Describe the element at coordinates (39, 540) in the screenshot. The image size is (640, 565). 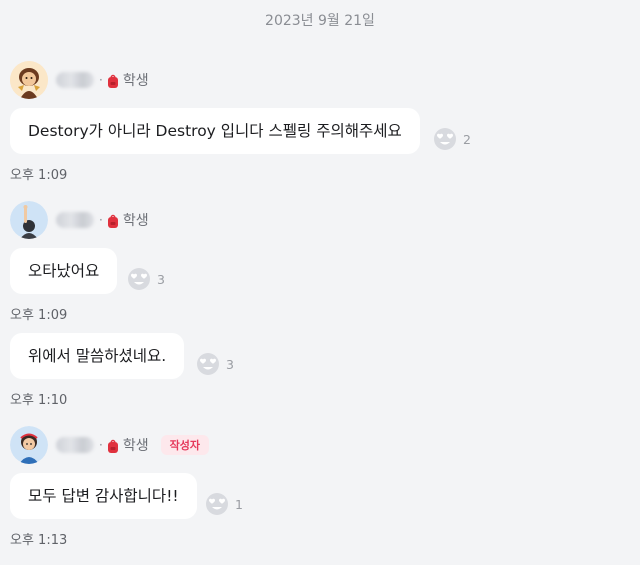
I see `timestamp: 오후 1:13` at that location.